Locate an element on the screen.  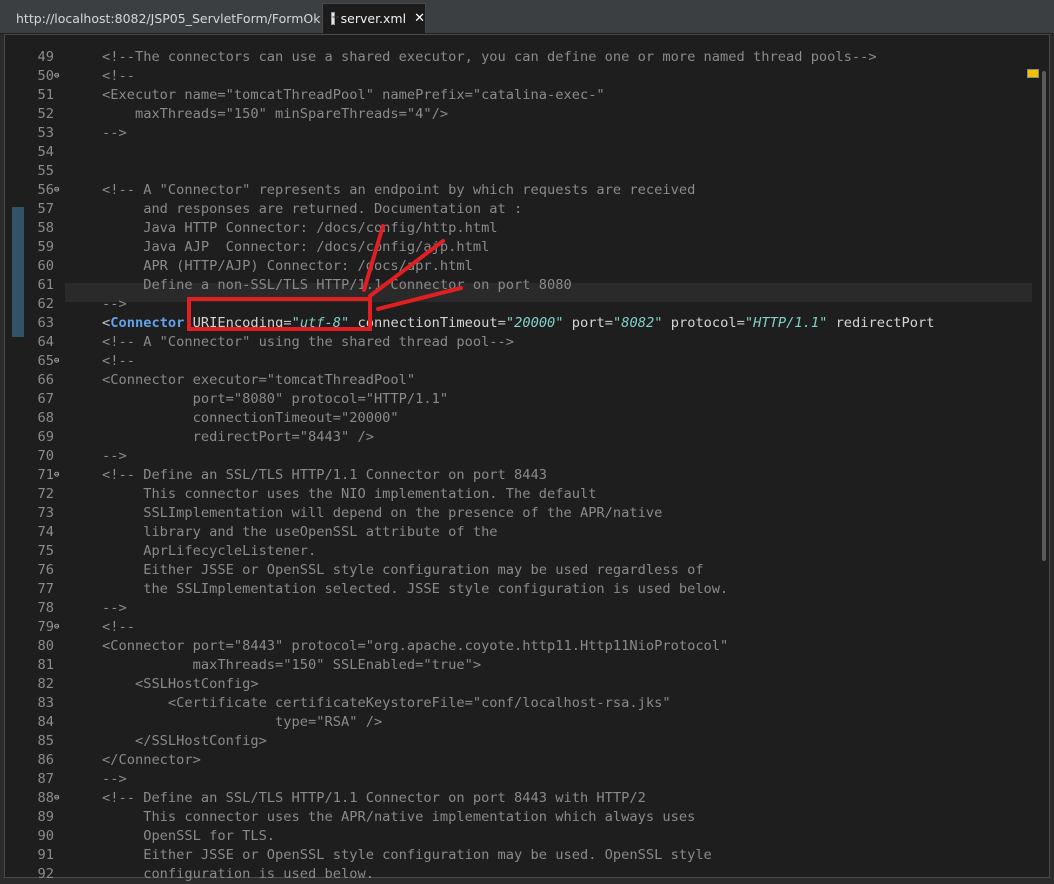
annotation-strokes is located at coordinates (412, 267).